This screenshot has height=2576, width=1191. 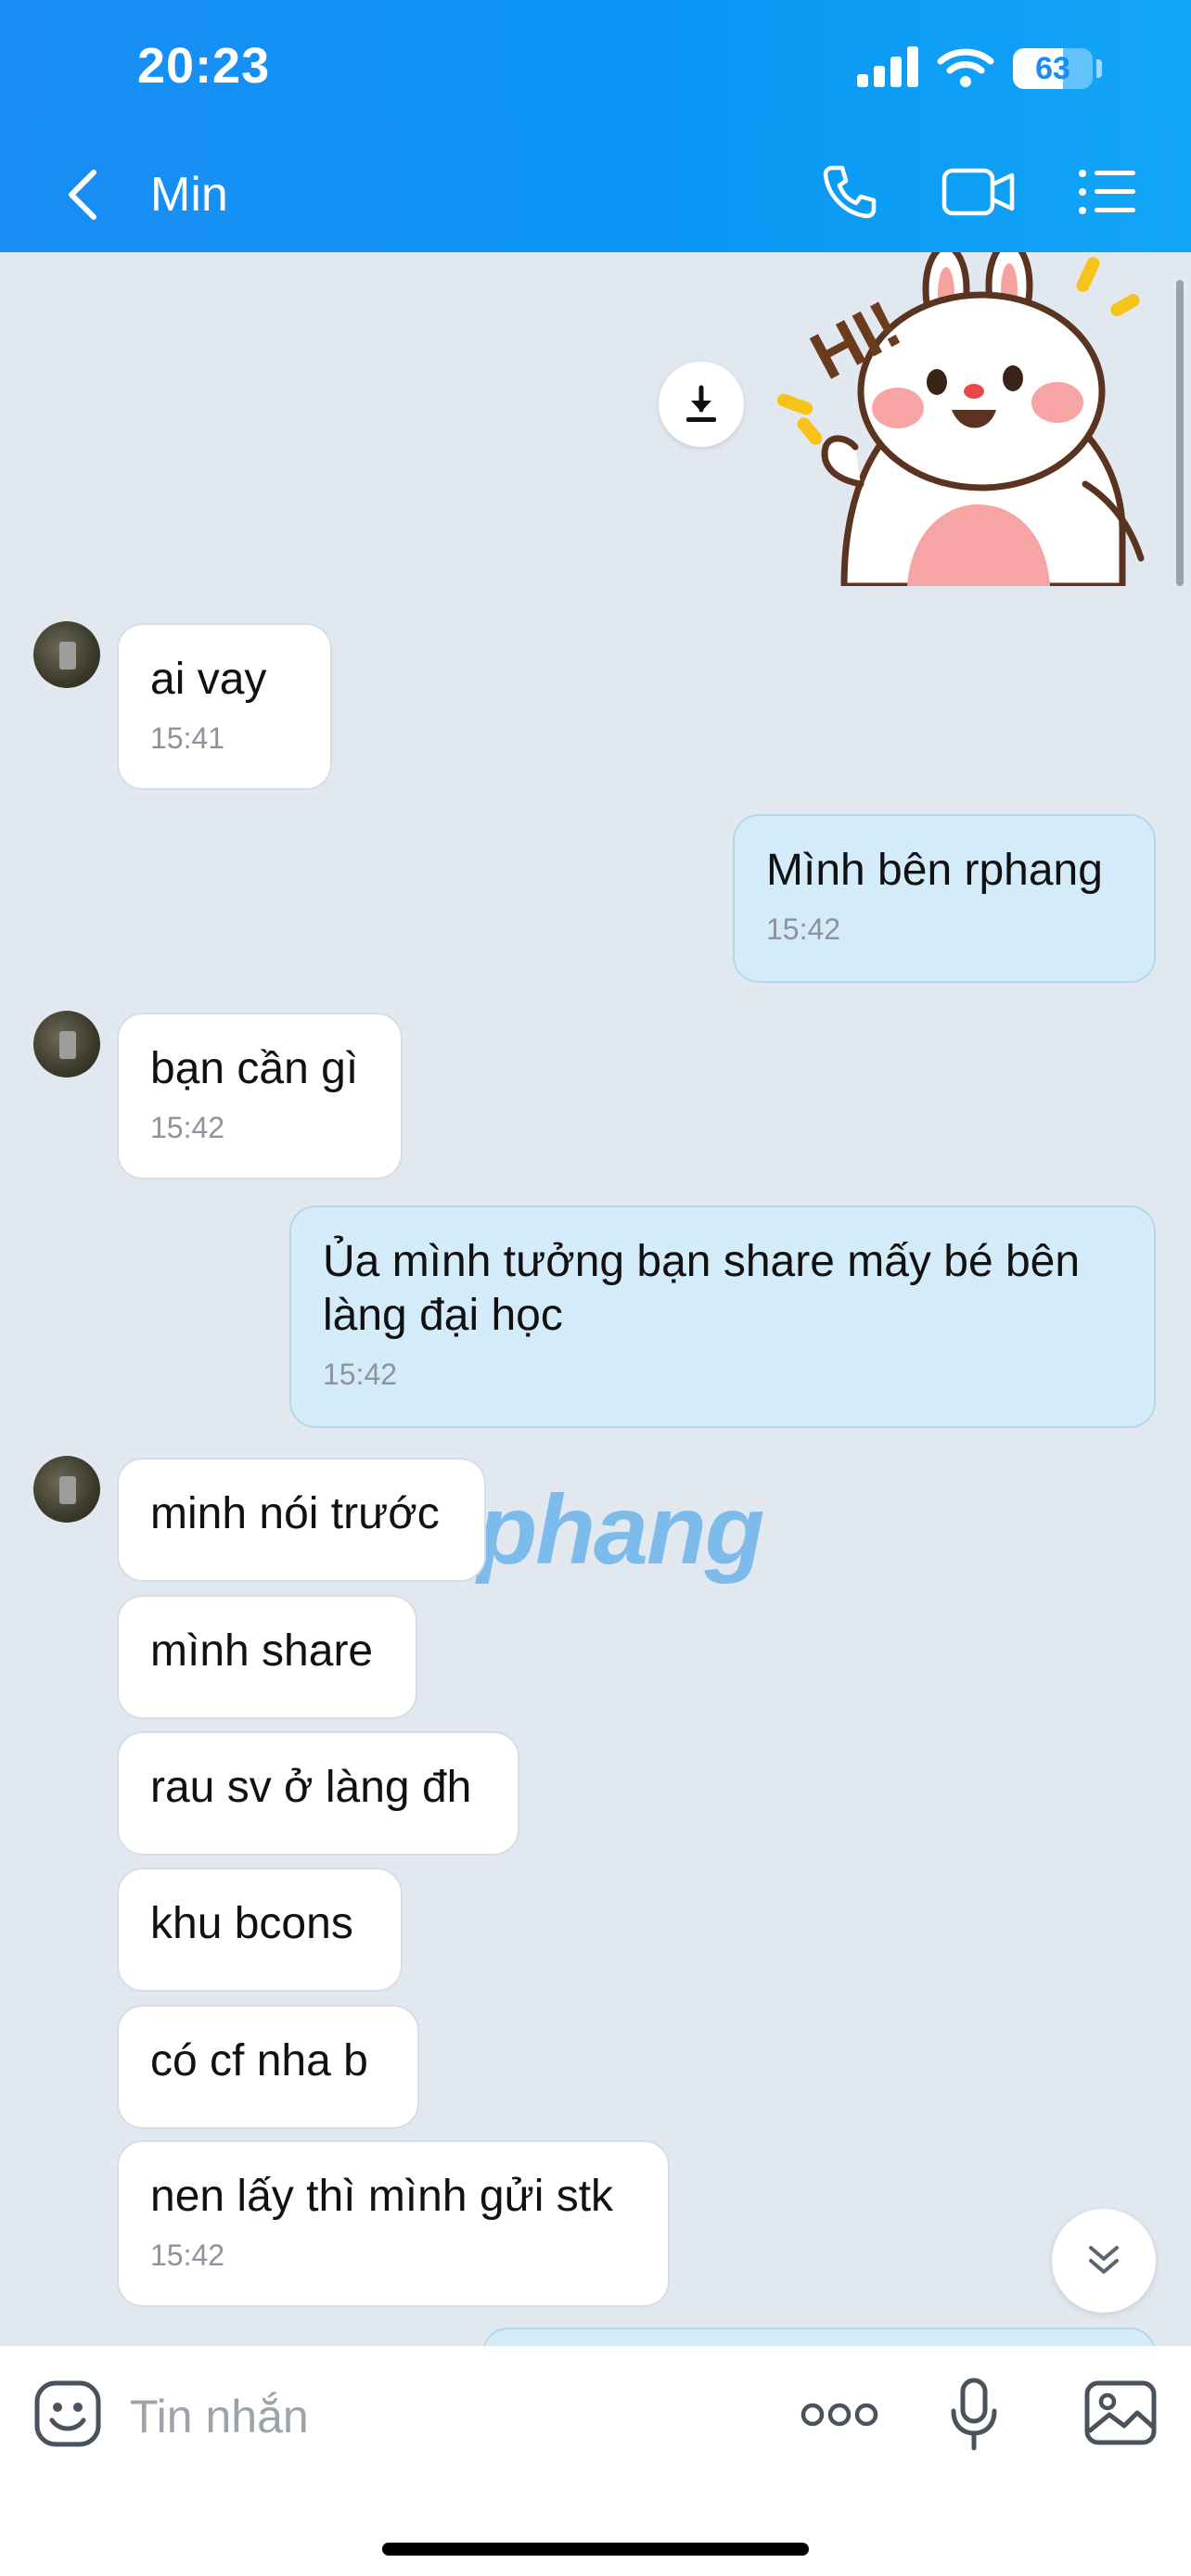 I want to click on more-icon, so click(x=840, y=2415).